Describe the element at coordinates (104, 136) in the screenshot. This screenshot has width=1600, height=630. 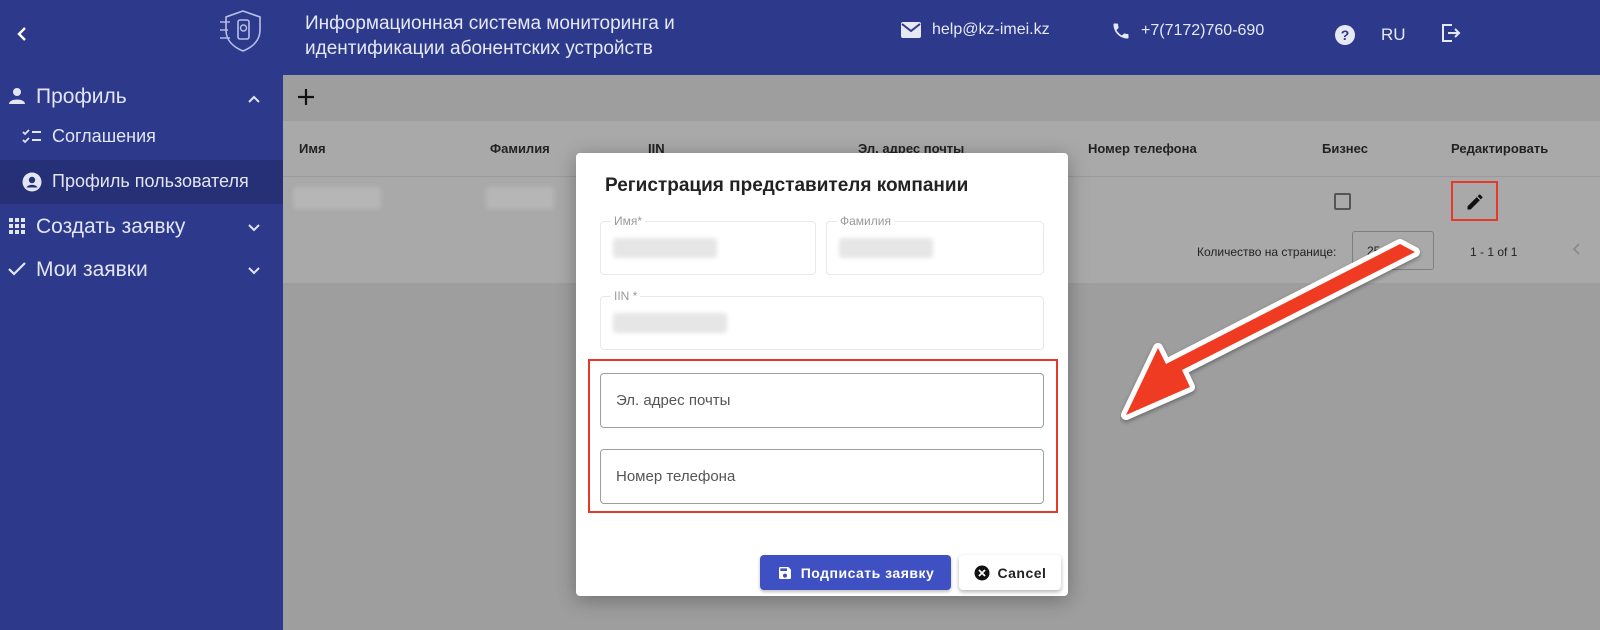
I see `sidebar-label-agreements: Соглашения` at that location.